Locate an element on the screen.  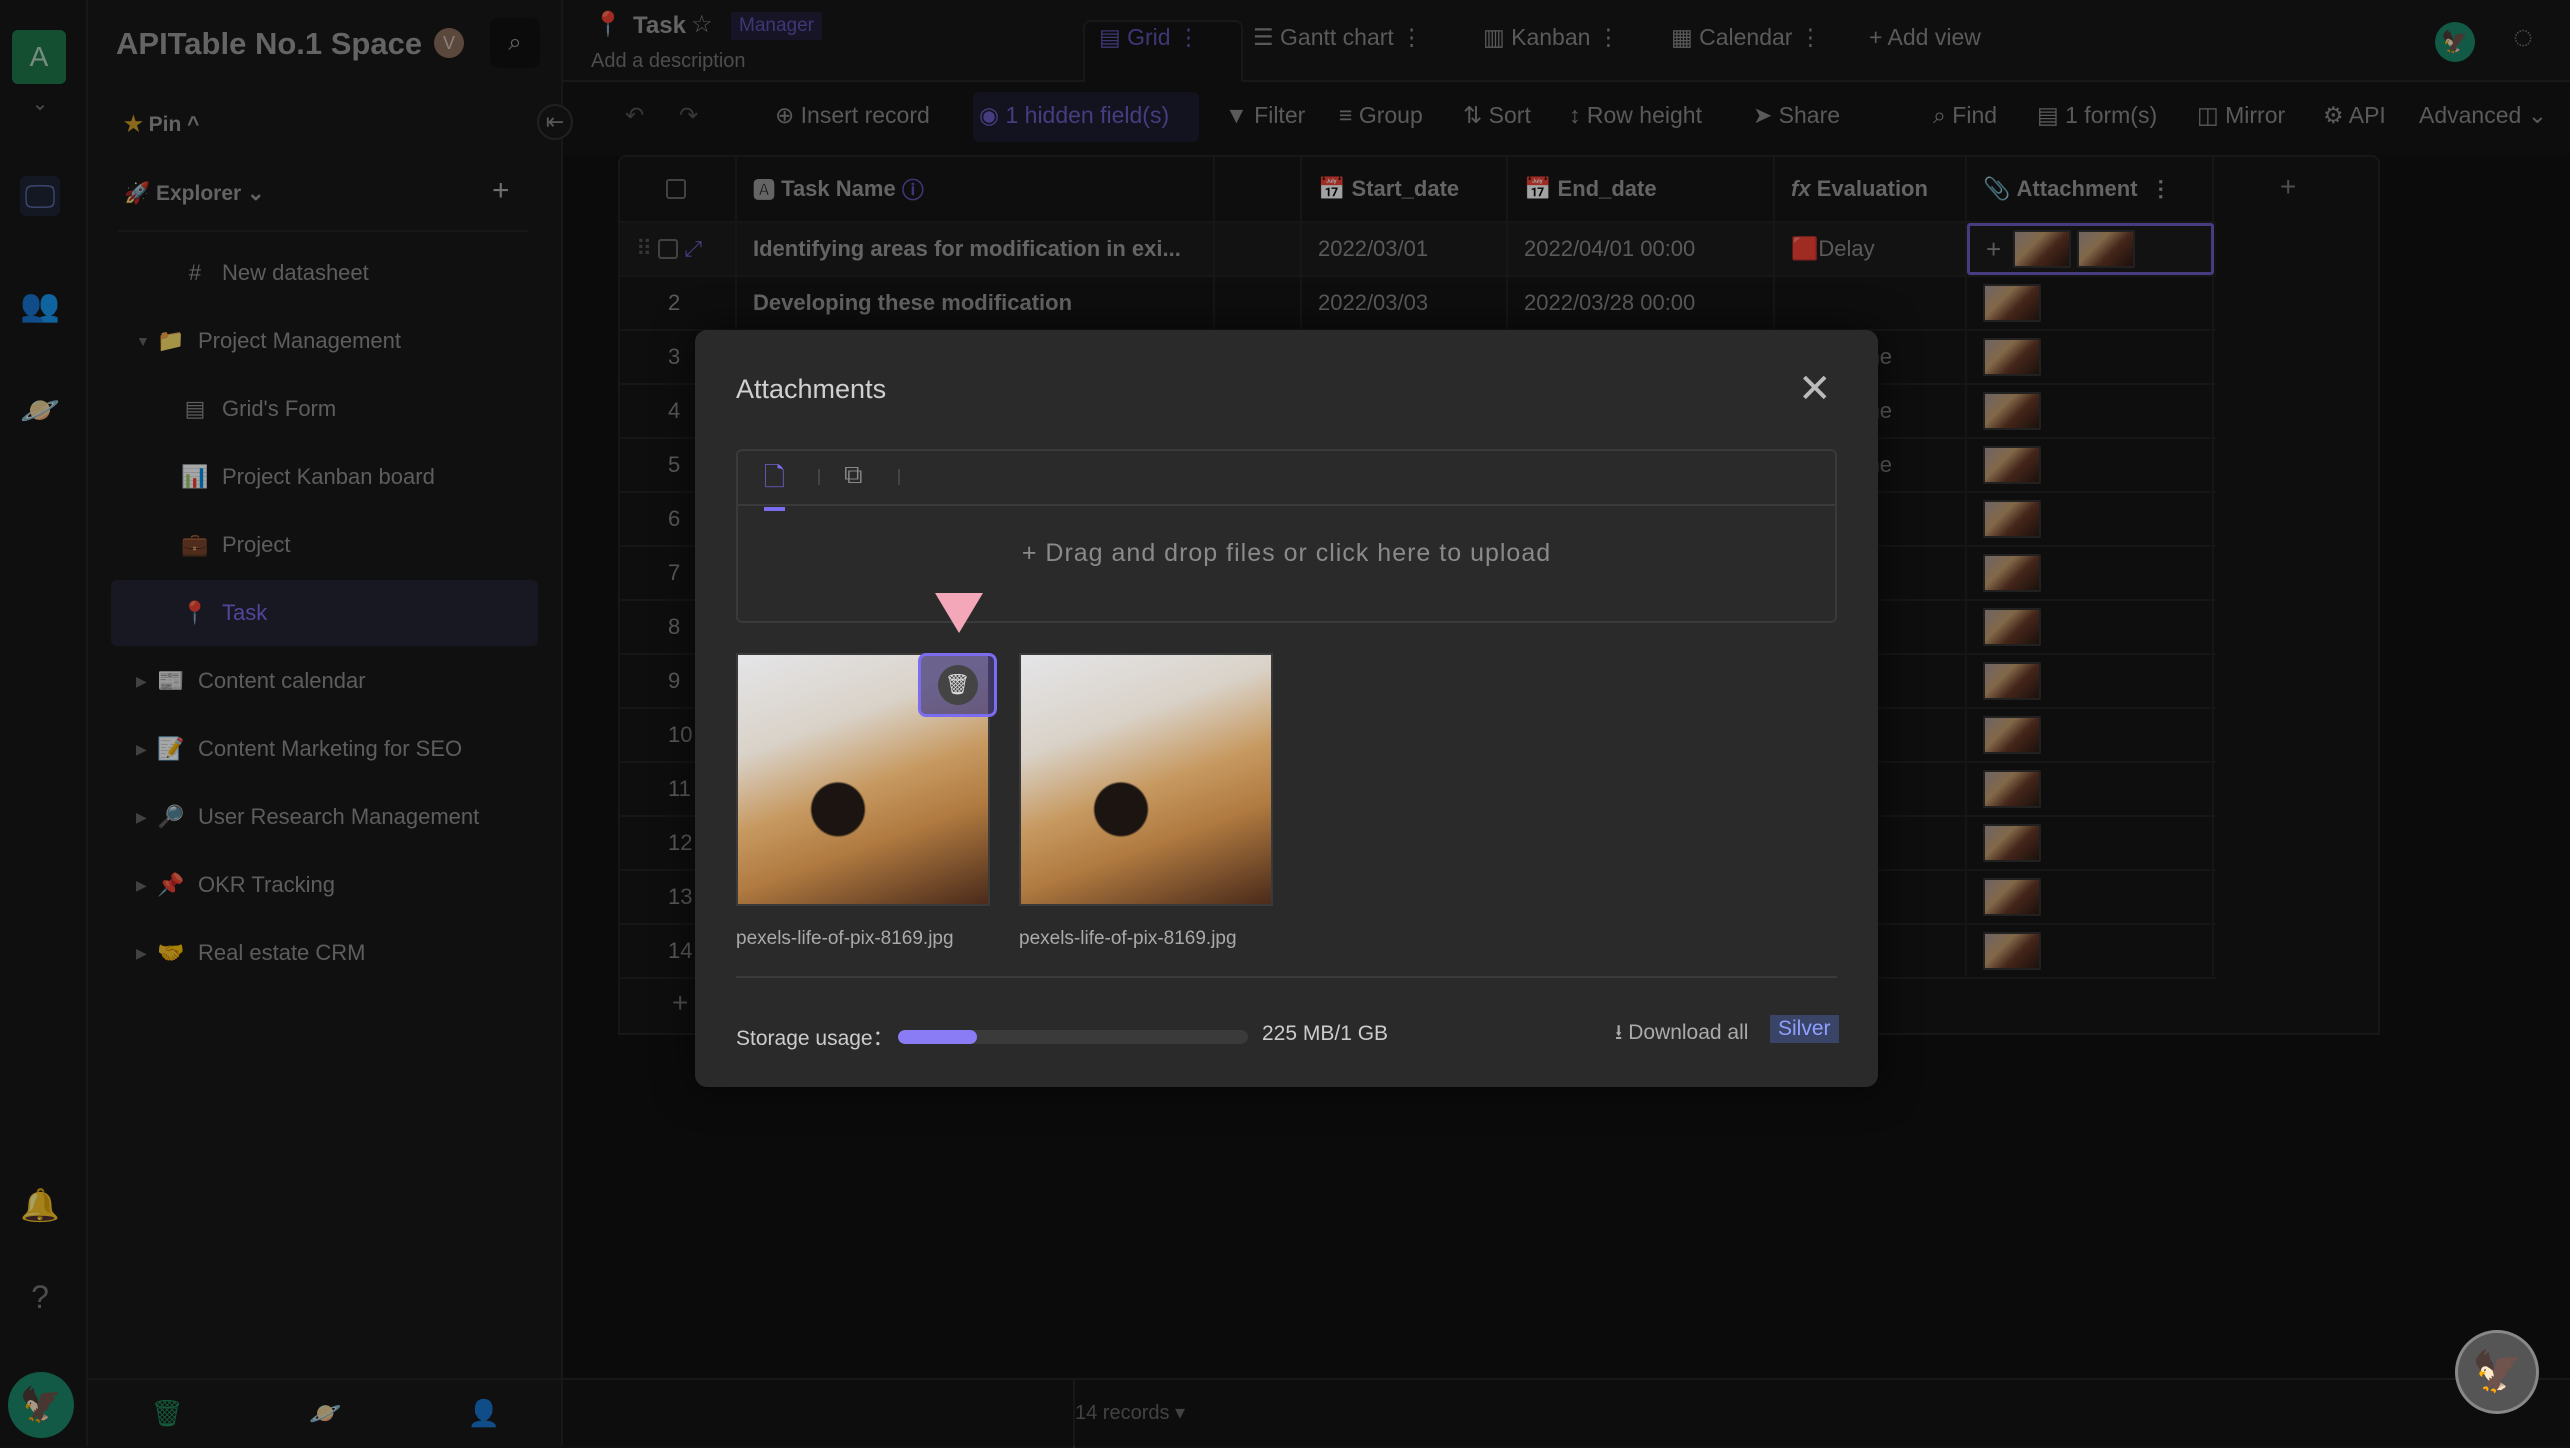
storage-value: 225 MB/1 GB is located at coordinates (1325, 1033).